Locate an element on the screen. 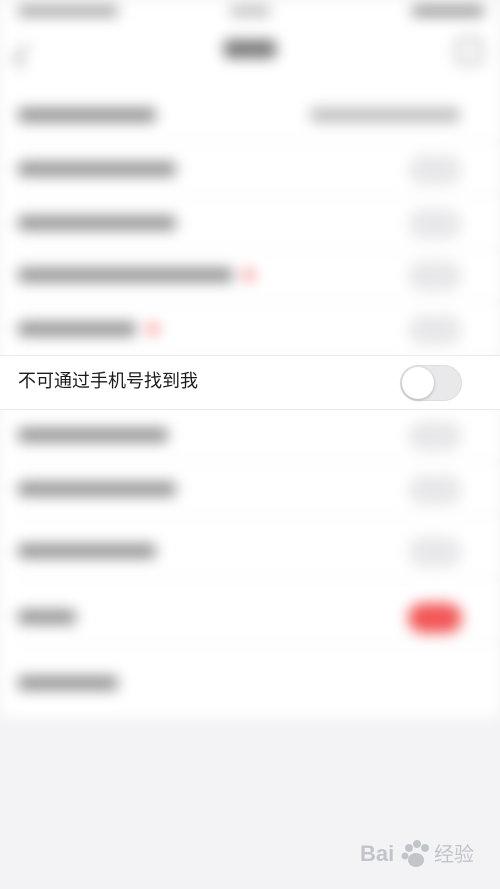 The image size is (500, 889). status-time is located at coordinates (250, 11).